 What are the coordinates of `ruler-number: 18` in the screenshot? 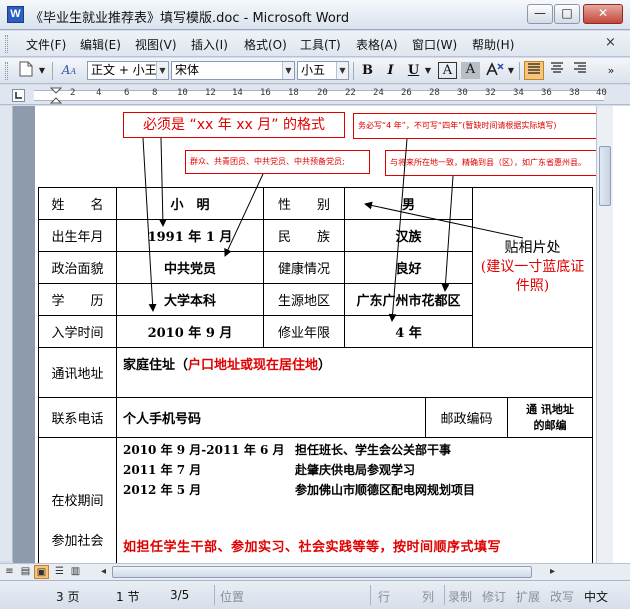 It's located at (293, 93).